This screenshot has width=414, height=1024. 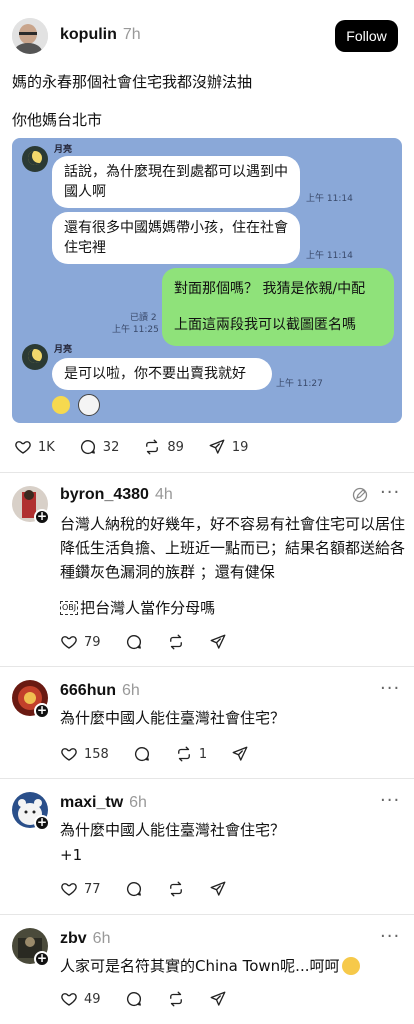 I want to click on reply-username: 666hun 6h, so click(x=100, y=691).